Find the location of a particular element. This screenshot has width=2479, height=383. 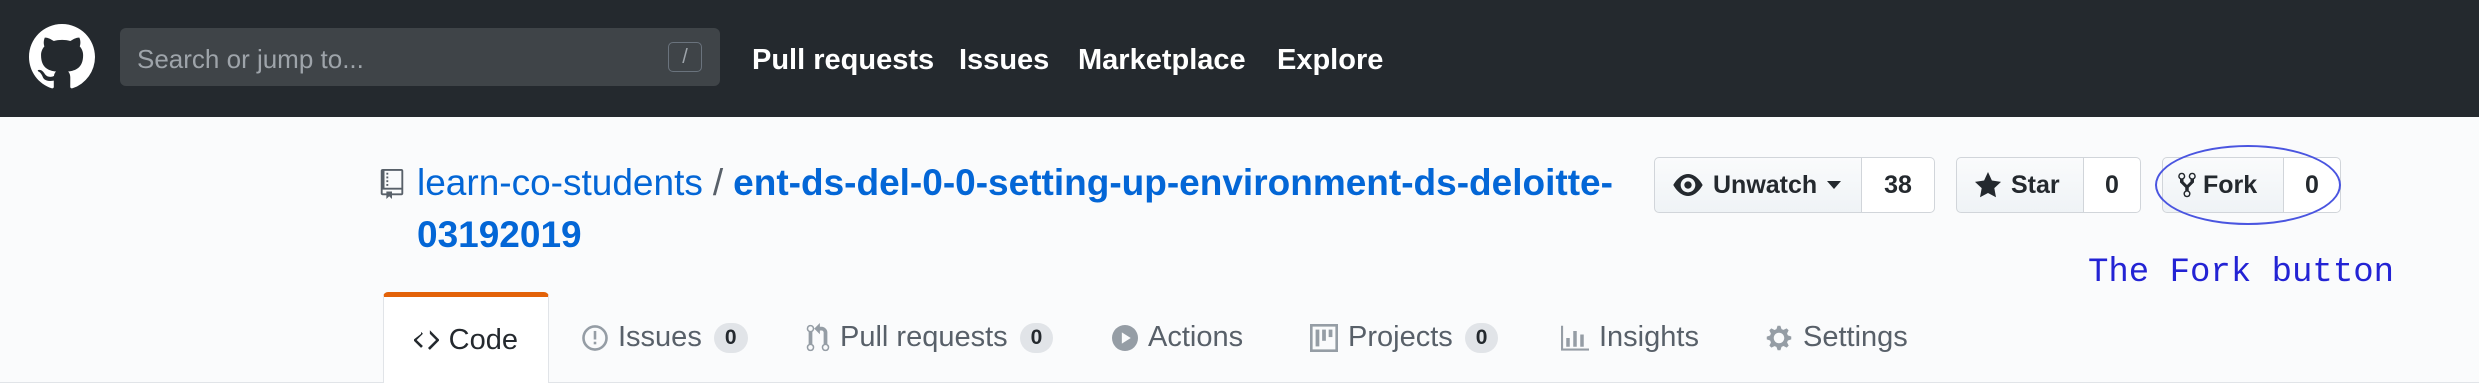

star-label: Star is located at coordinates (2035, 184).